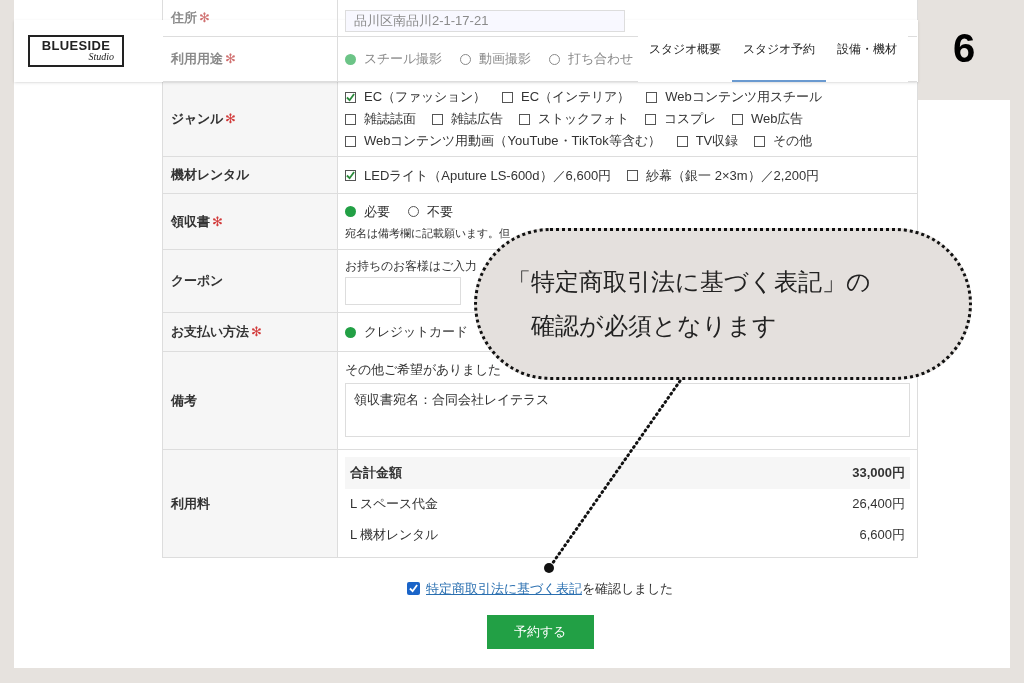  What do you see at coordinates (488, 175) in the screenshot?
I see `option-label: LEDライト（Aputure LS-600d）／6,600円` at bounding box center [488, 175].